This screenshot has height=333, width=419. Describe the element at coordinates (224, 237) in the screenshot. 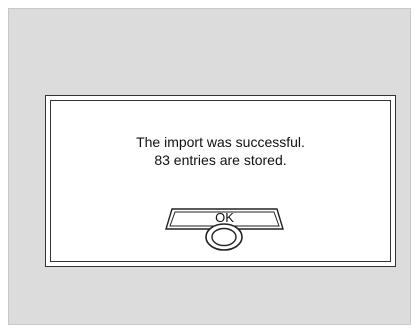

I see `push-knob-icon` at that location.